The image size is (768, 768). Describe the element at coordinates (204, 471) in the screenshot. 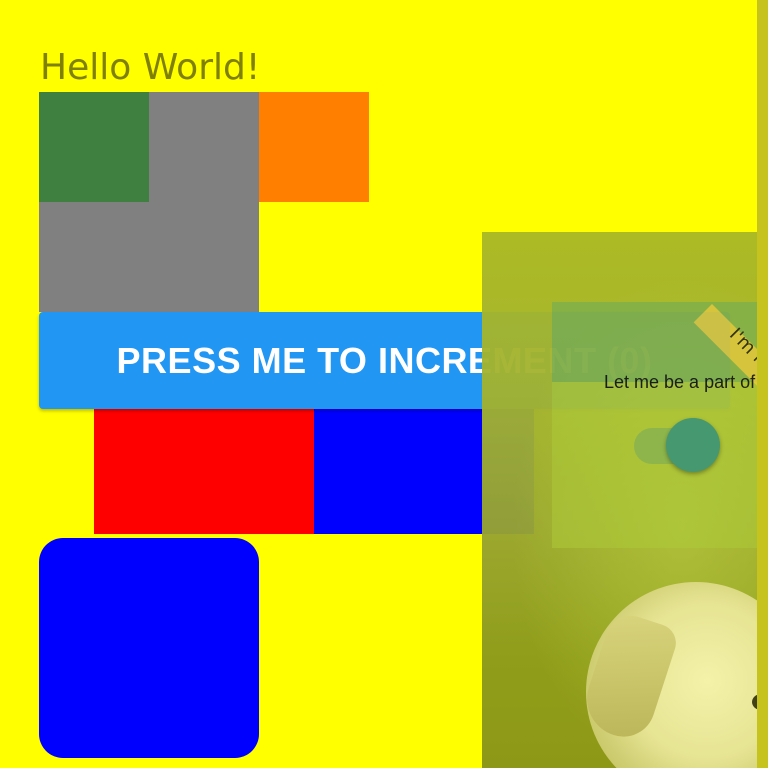

I see `red-rectangle` at that location.